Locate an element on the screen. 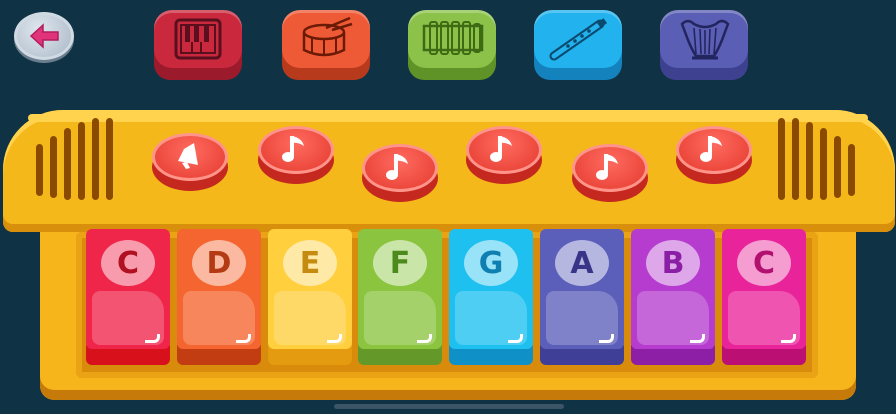 Image resolution: width=896 pixels, height=414 pixels. harp-icon is located at coordinates (705, 39).